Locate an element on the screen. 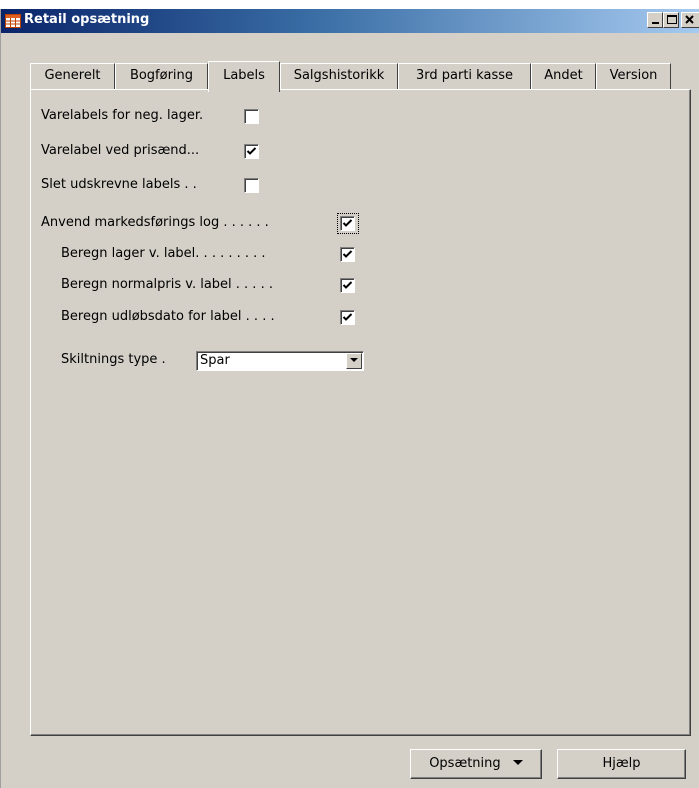  prisaend-checkbox is located at coordinates (251, 151).